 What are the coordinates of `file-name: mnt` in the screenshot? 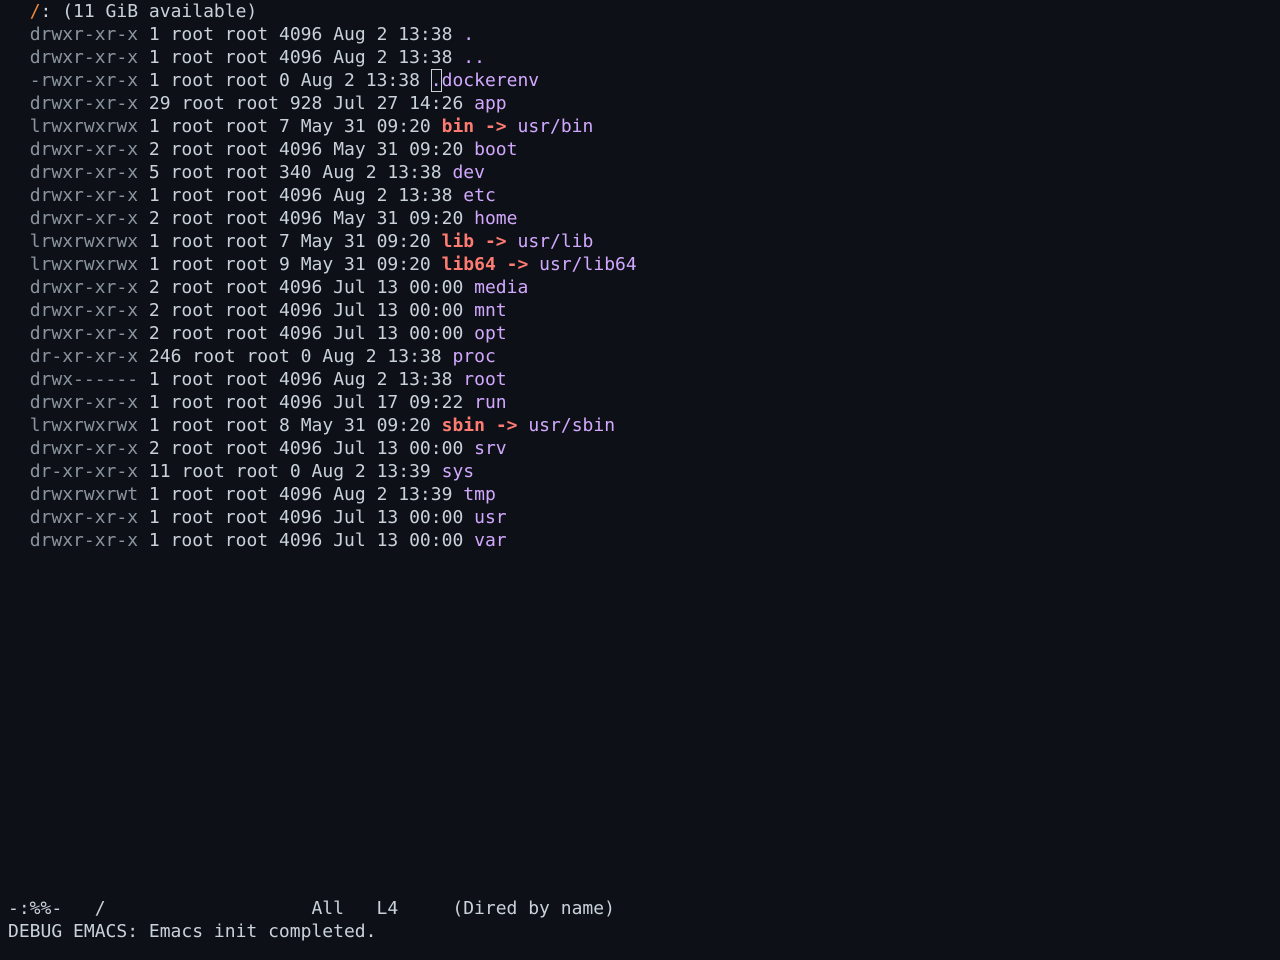 It's located at (490, 310).